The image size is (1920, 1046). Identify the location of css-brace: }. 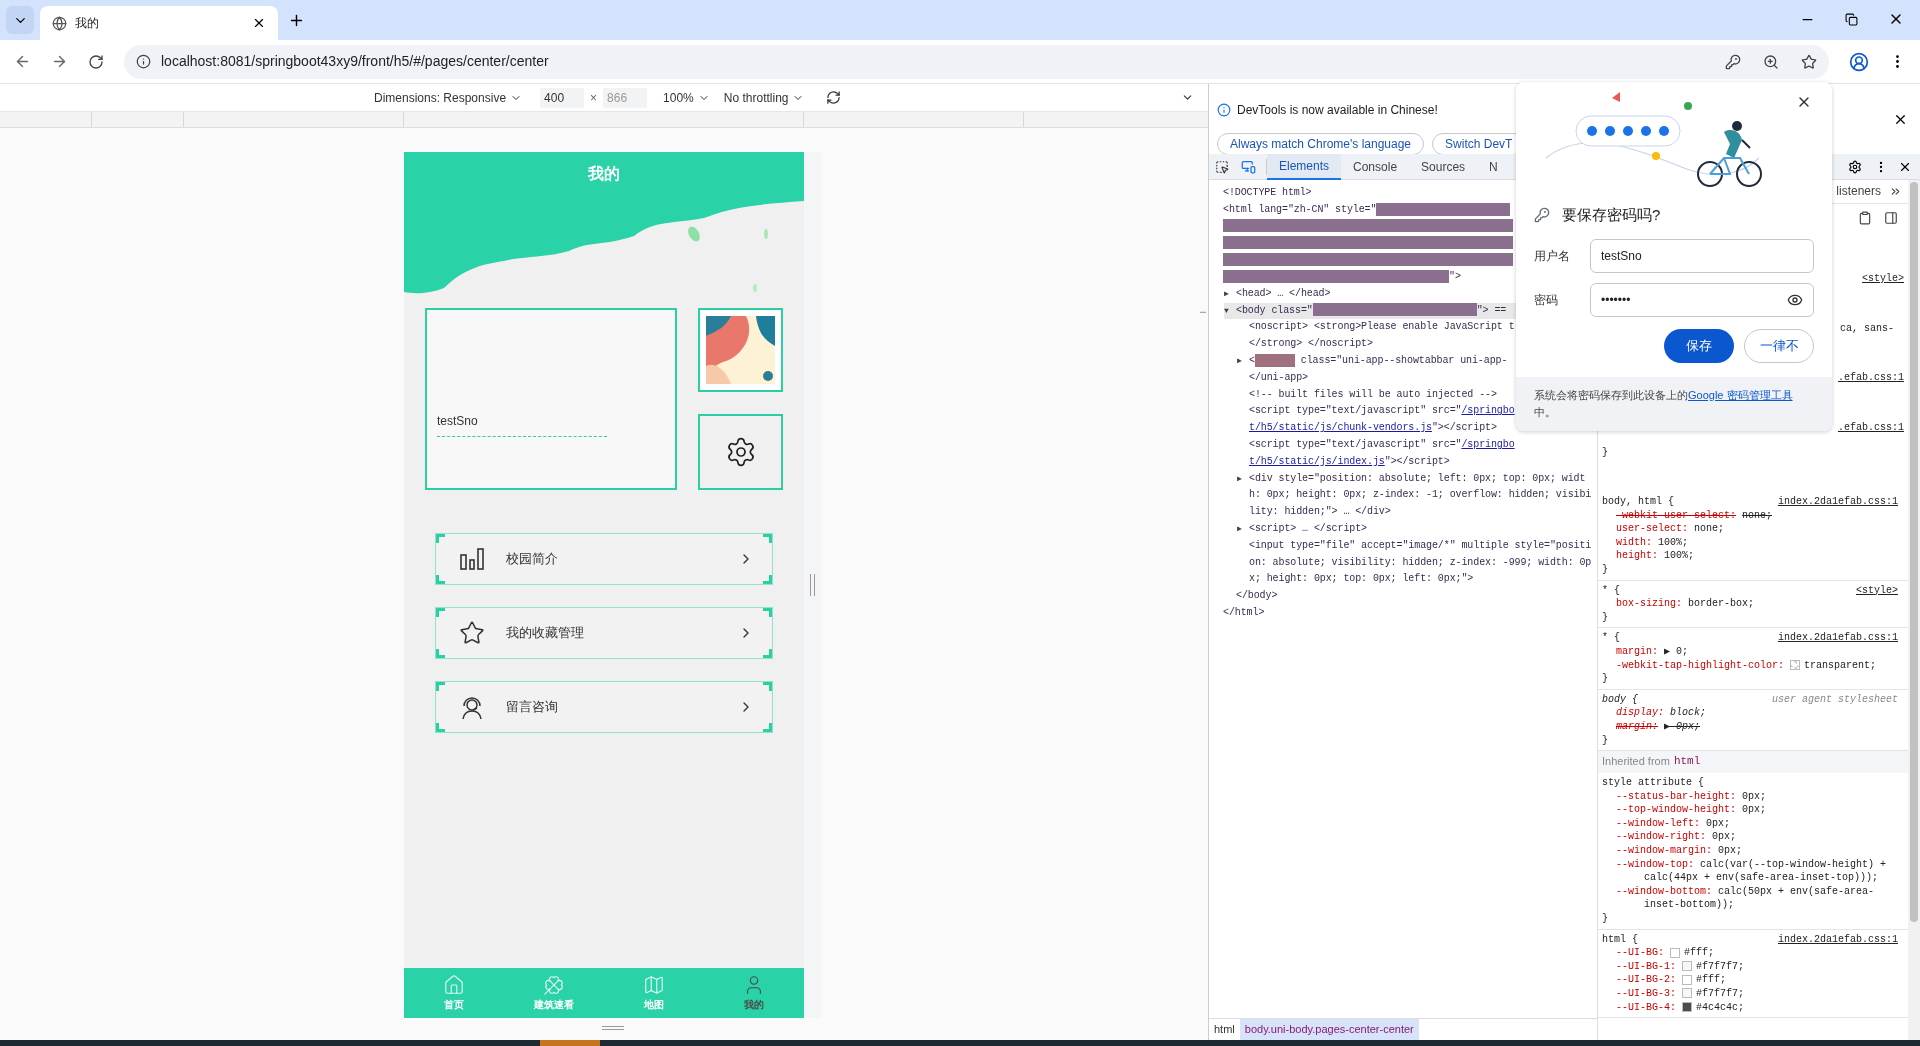
(1605, 617).